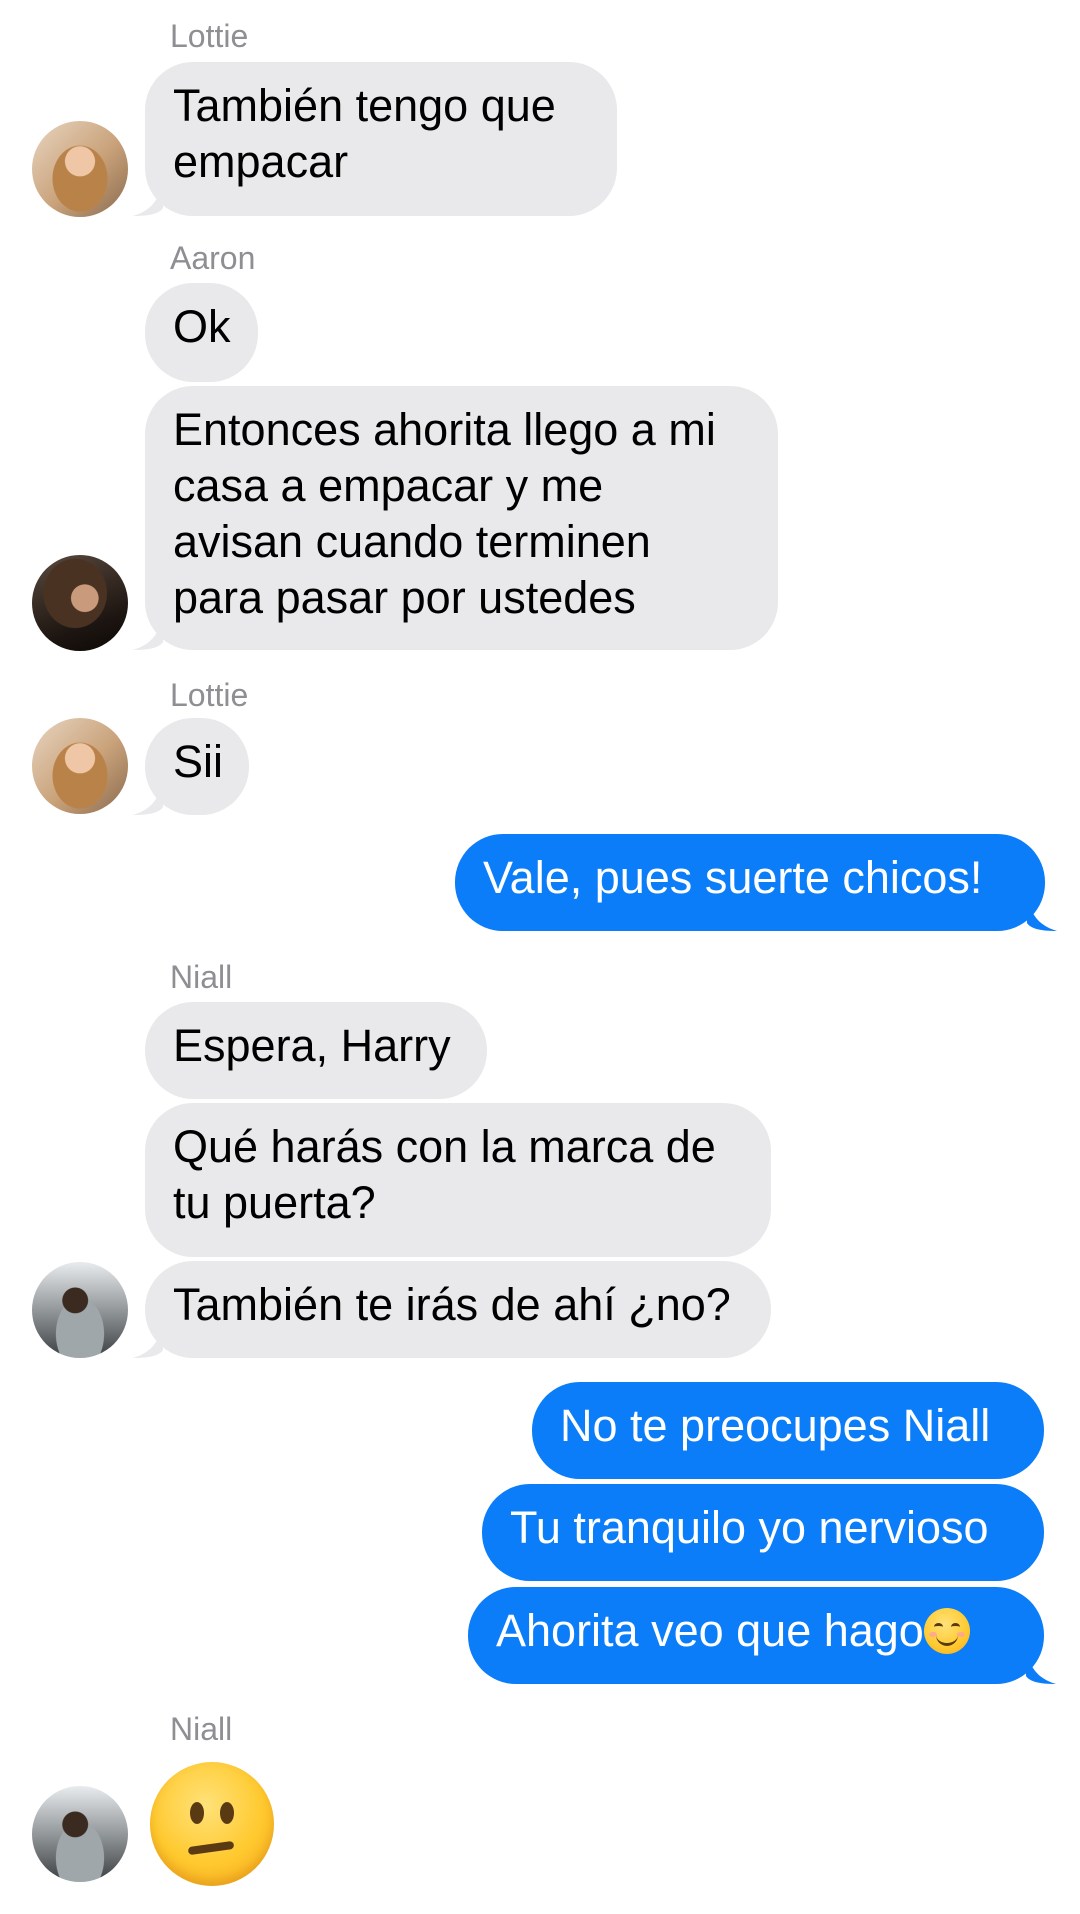  Describe the element at coordinates (458, 1180) in the screenshot. I see `message-bubble: Qué harás con la marca de tu puerta?` at that location.